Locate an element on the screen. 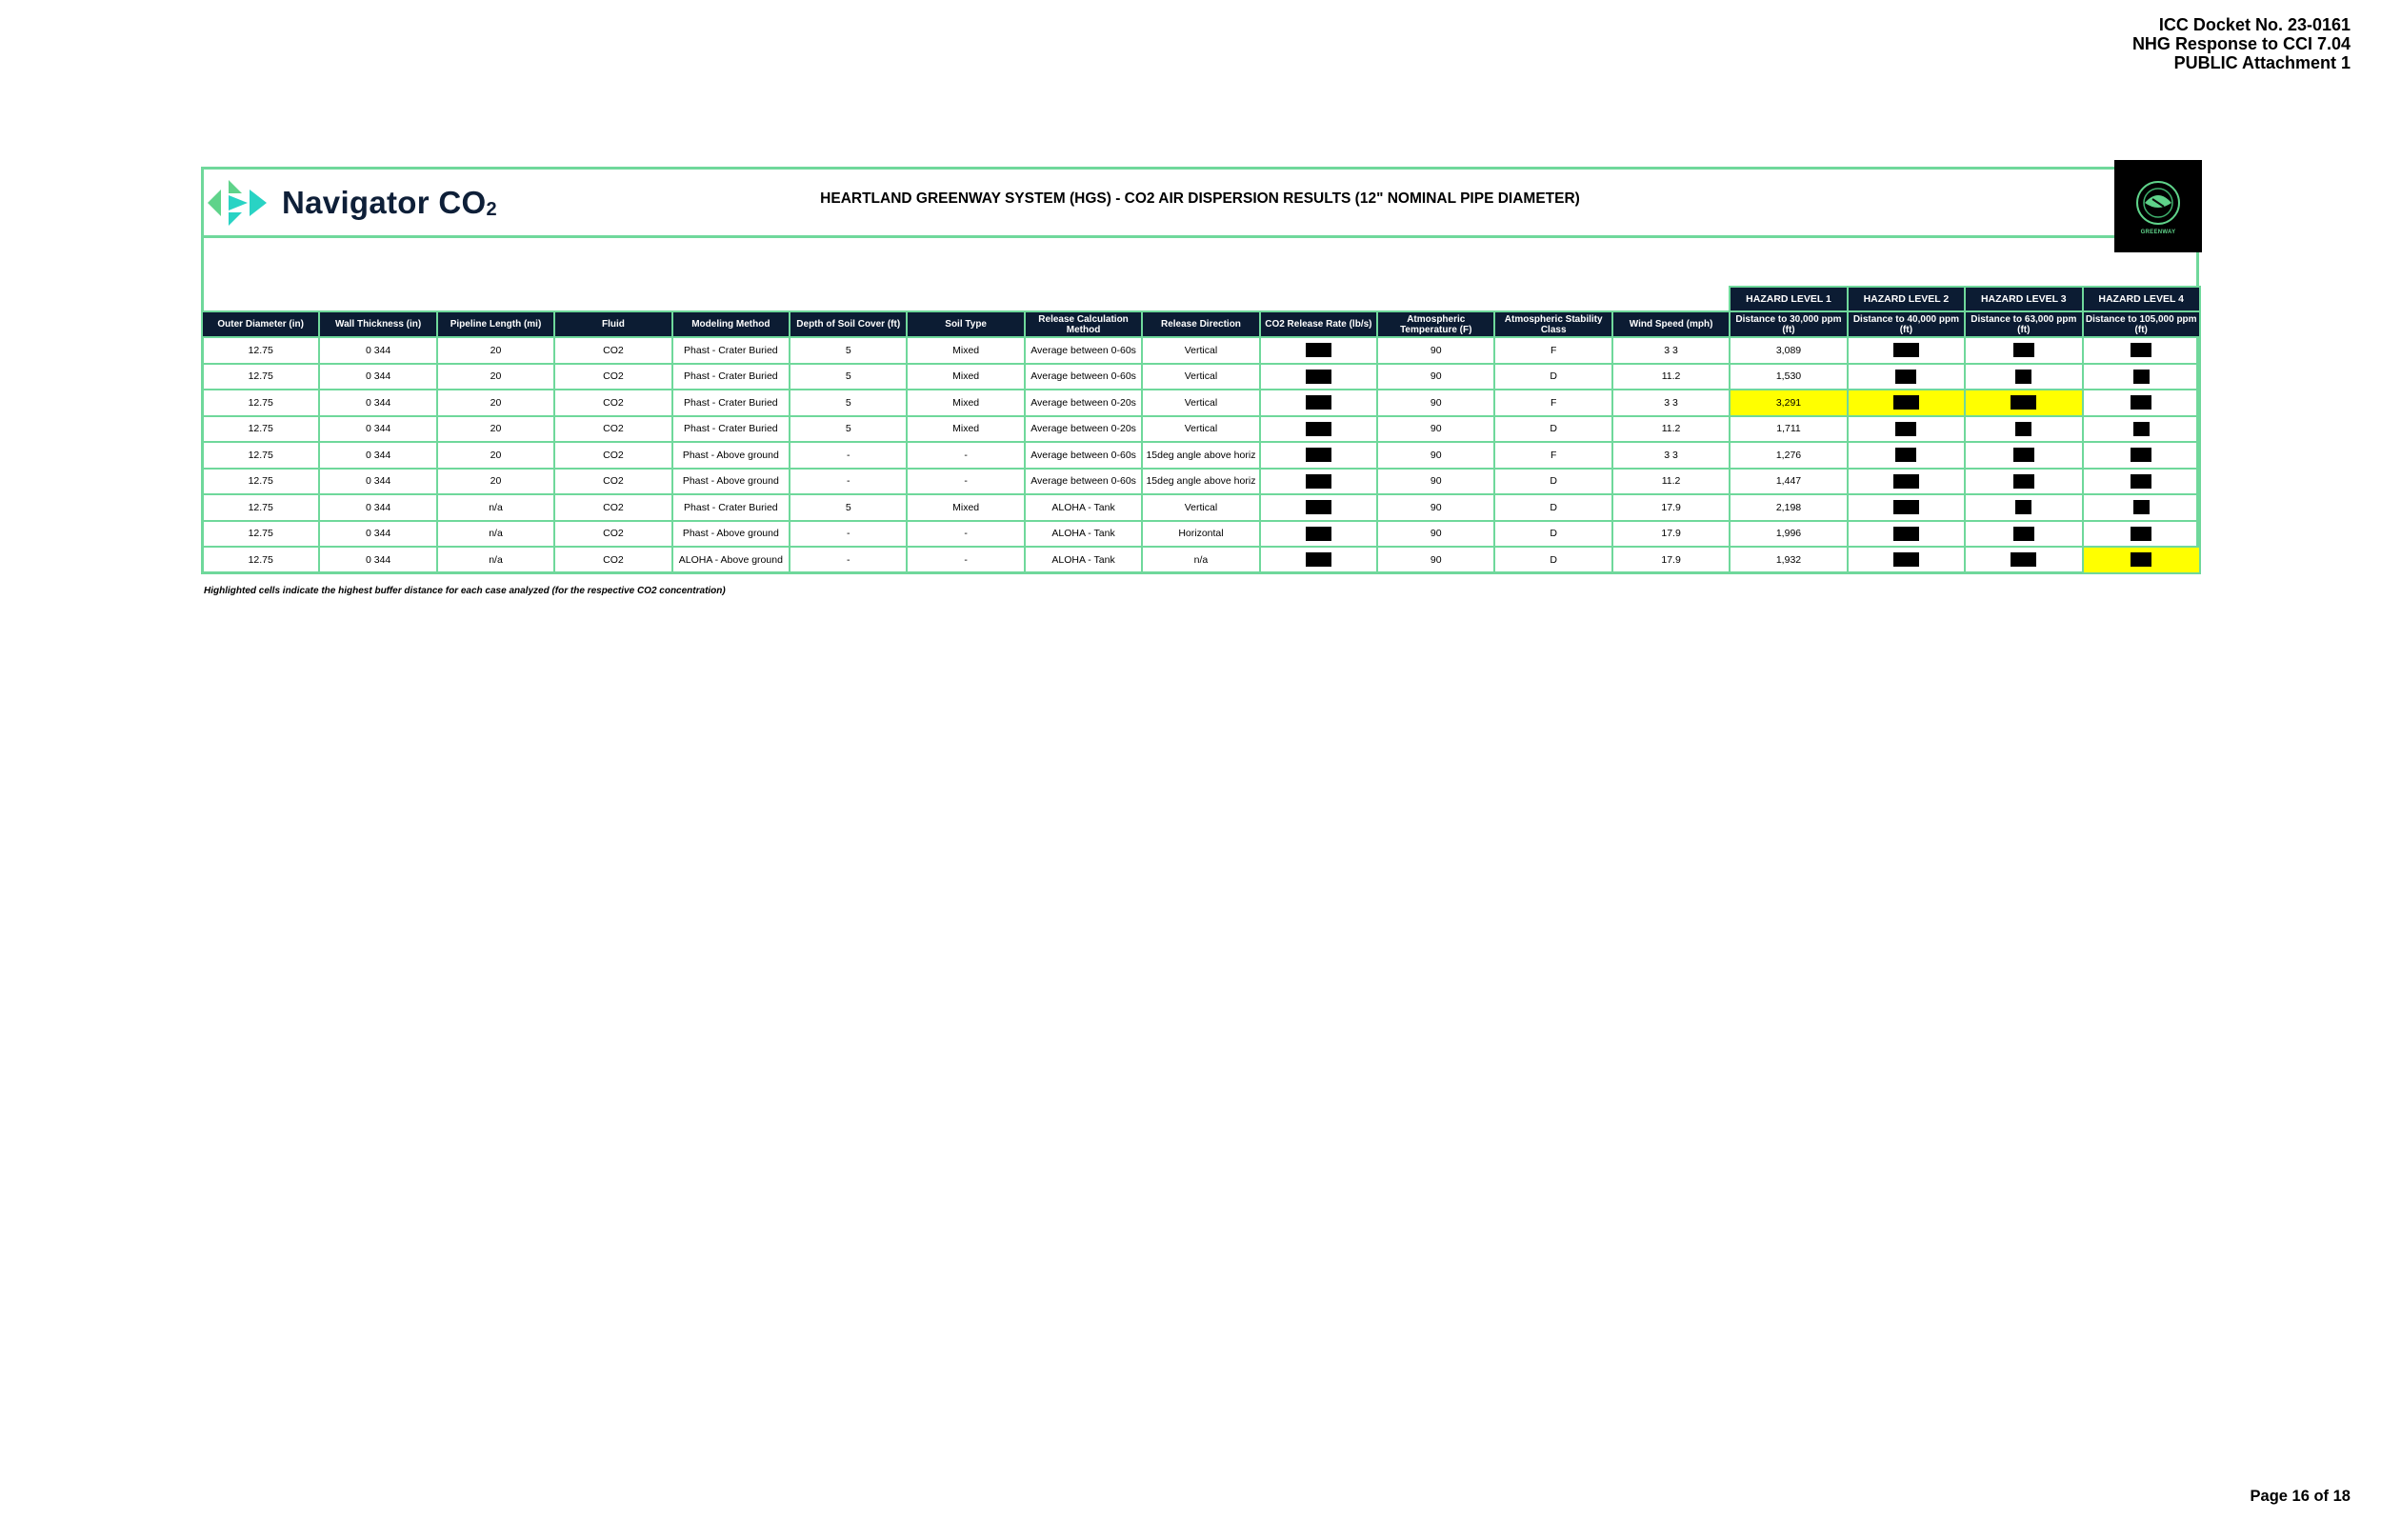 The height and width of the screenshot is (1540, 2381). cell-distance-30000: 1,996 is located at coordinates (1789, 533).